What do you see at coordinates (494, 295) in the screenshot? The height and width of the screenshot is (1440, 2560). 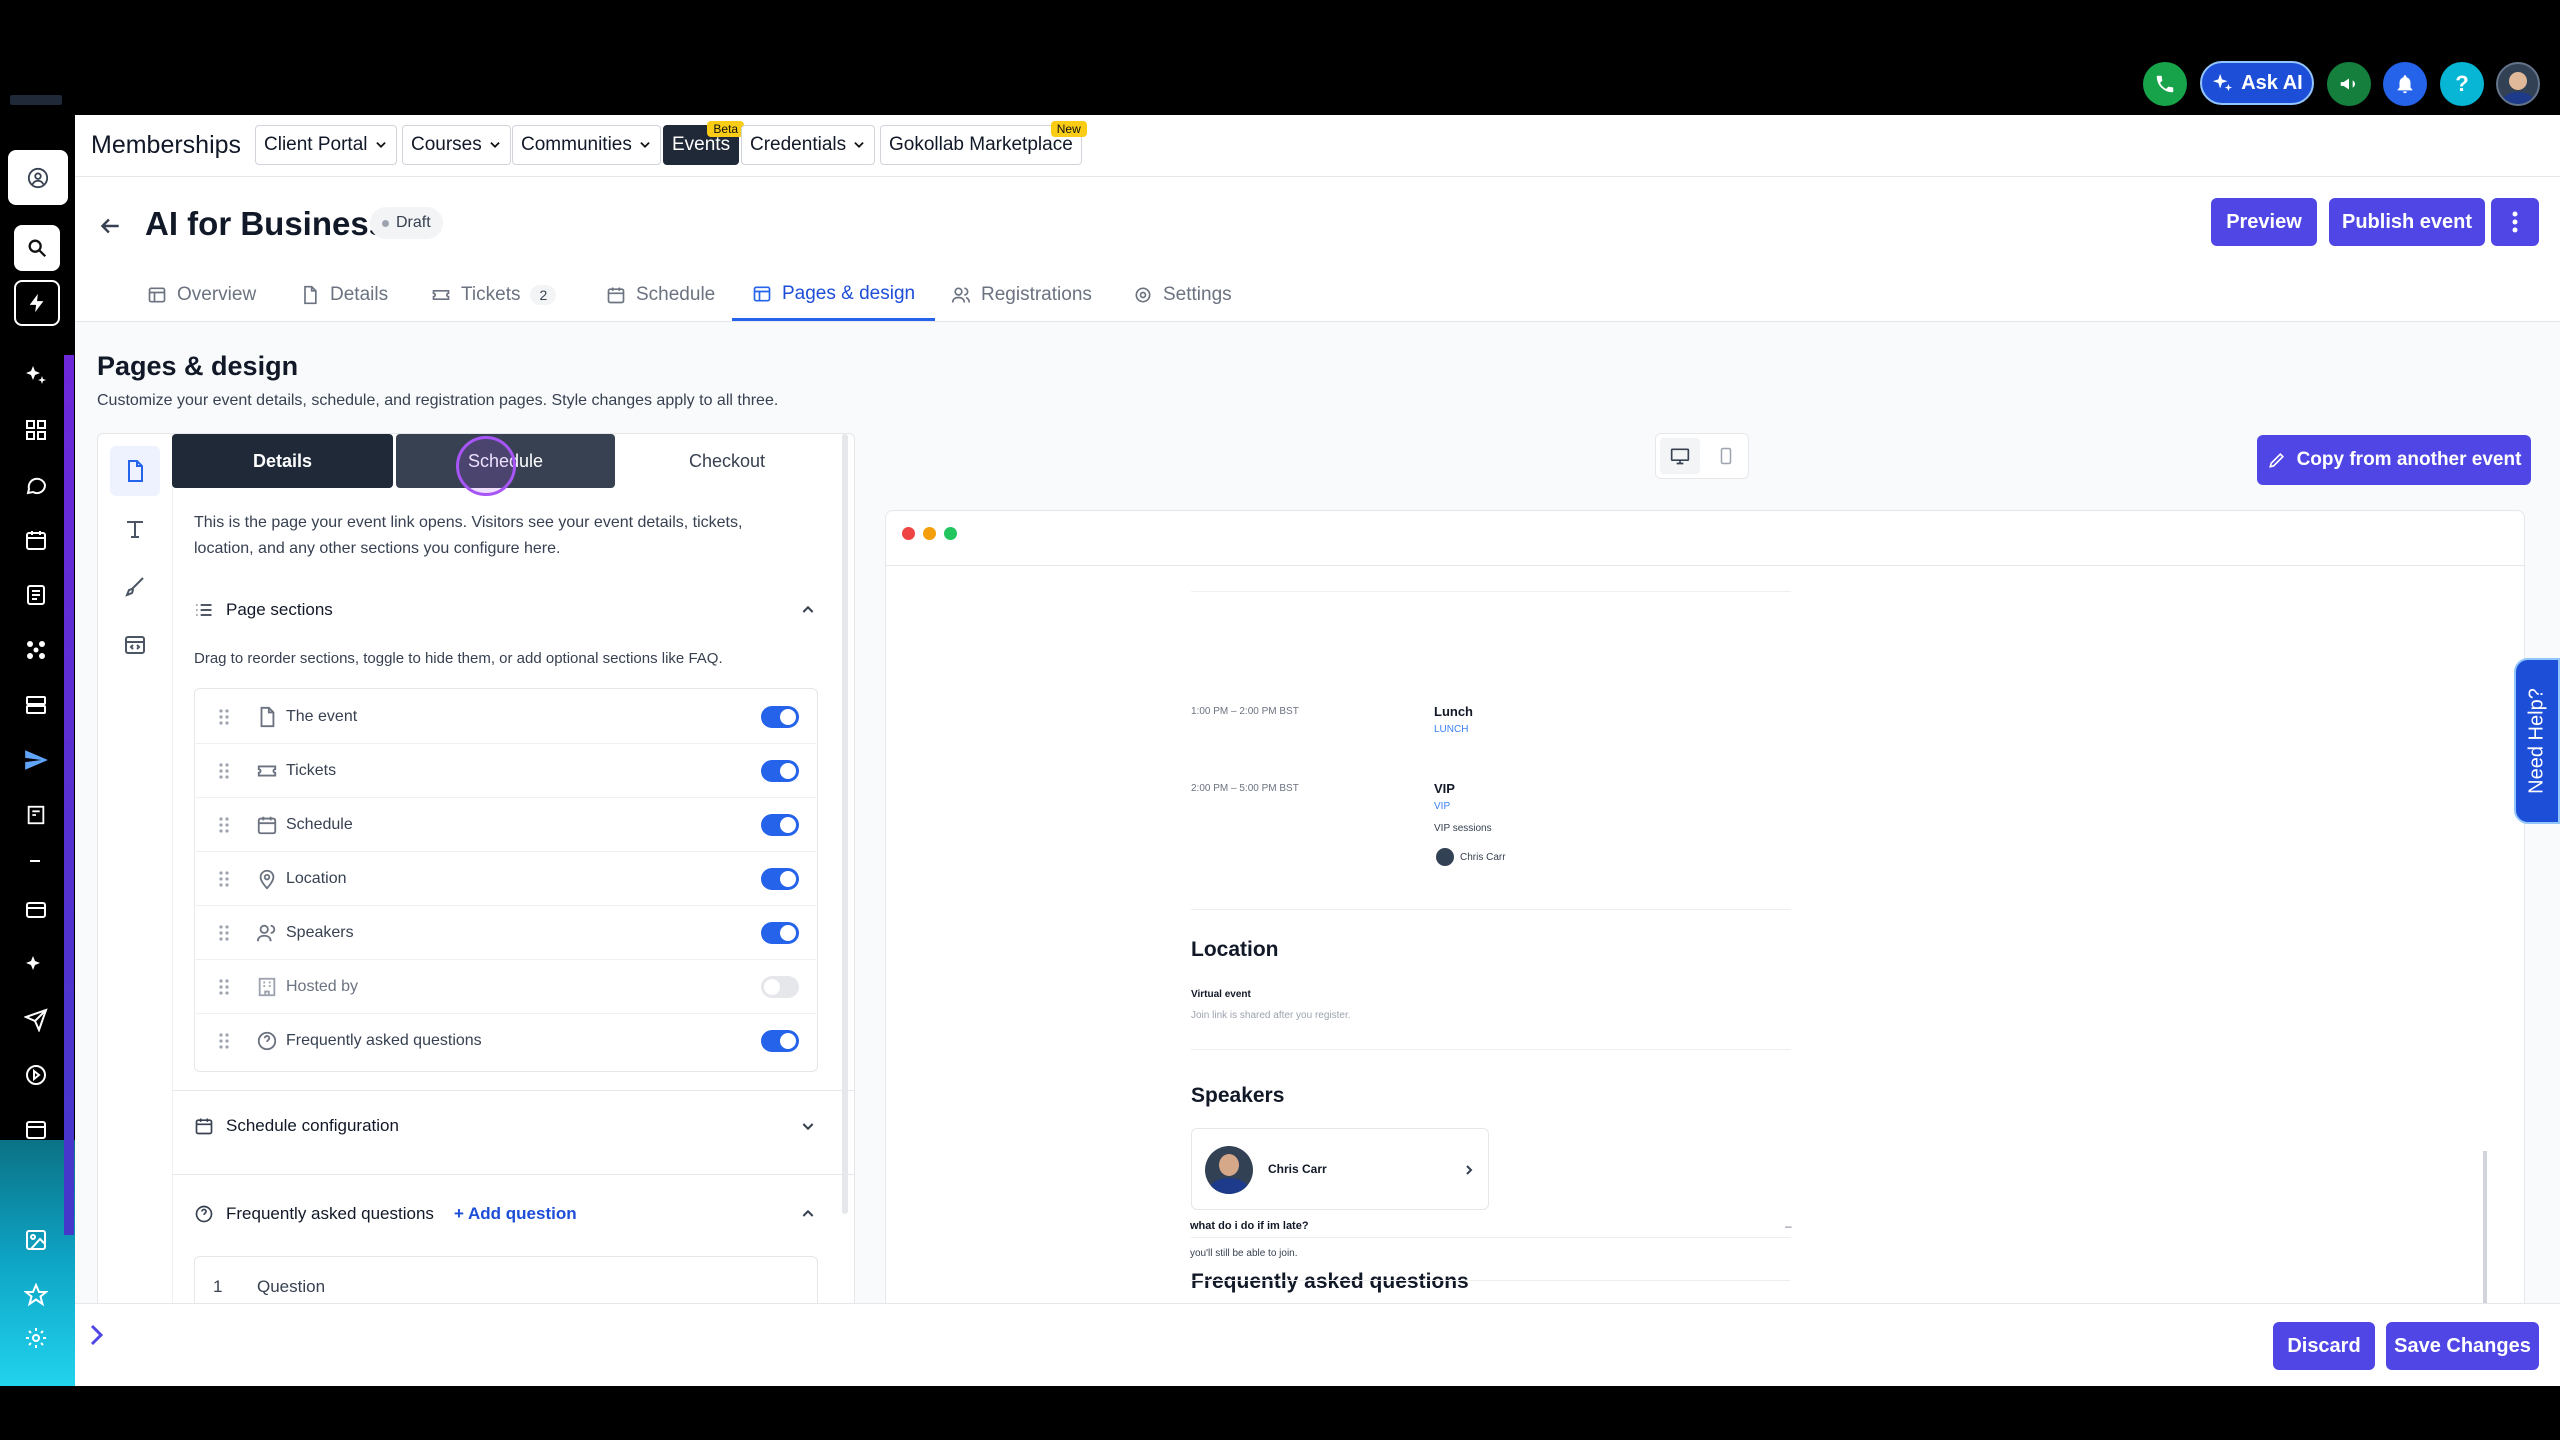 I see `tab-tickets: Tickets 2` at bounding box center [494, 295].